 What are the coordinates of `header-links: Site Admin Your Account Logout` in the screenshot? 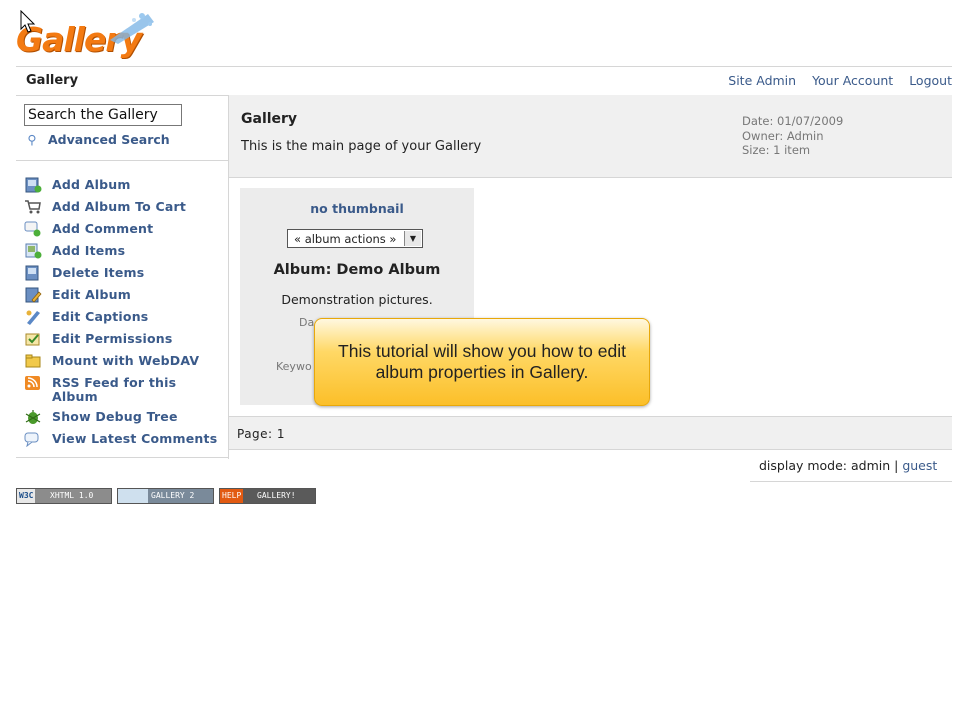 It's located at (834, 80).